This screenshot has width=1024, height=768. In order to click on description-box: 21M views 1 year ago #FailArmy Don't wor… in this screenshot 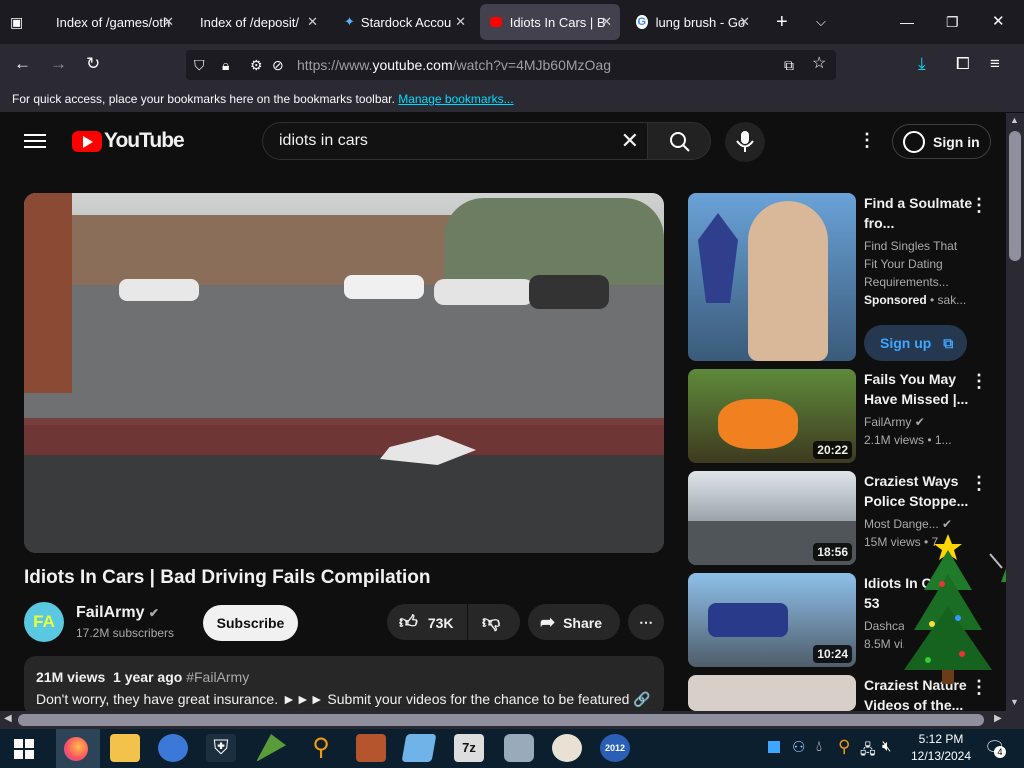, I will do `click(344, 686)`.